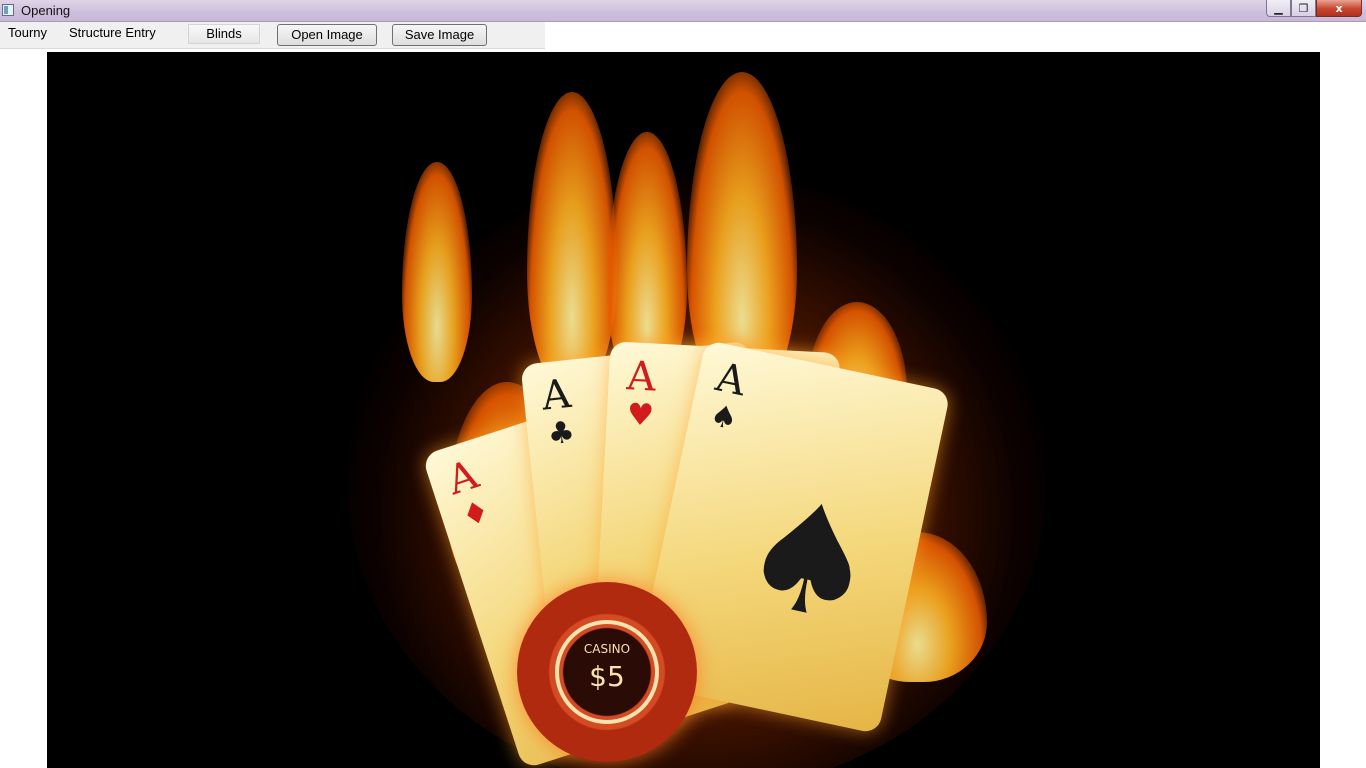  What do you see at coordinates (1339, 8) in the screenshot?
I see `close-button: x` at bounding box center [1339, 8].